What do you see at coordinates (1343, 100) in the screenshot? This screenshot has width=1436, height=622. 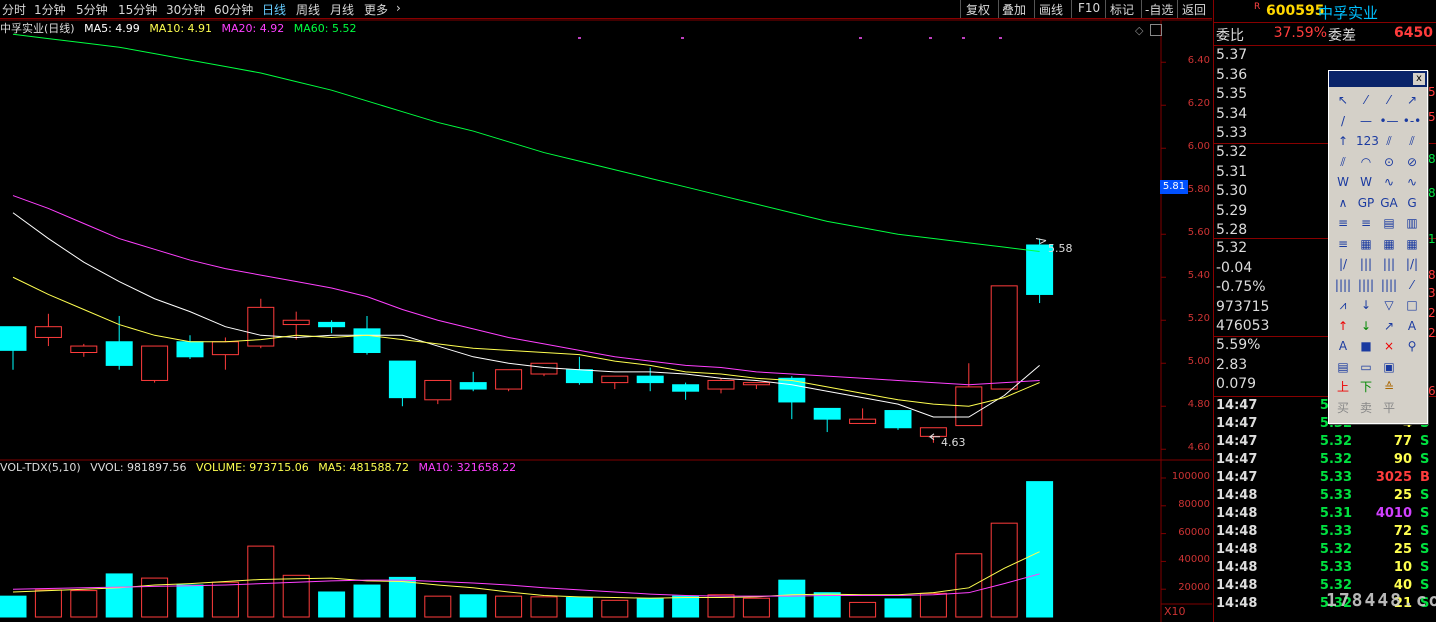 I see `drawing-tool-icon: ↖` at bounding box center [1343, 100].